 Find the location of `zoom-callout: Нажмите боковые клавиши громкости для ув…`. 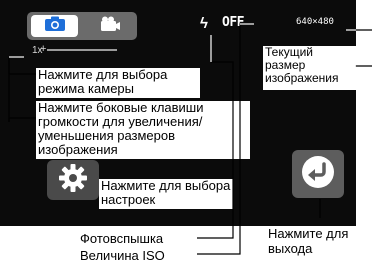

zoom-callout: Нажмите боковые клавиши громкости для ув… is located at coordinates (143, 130).